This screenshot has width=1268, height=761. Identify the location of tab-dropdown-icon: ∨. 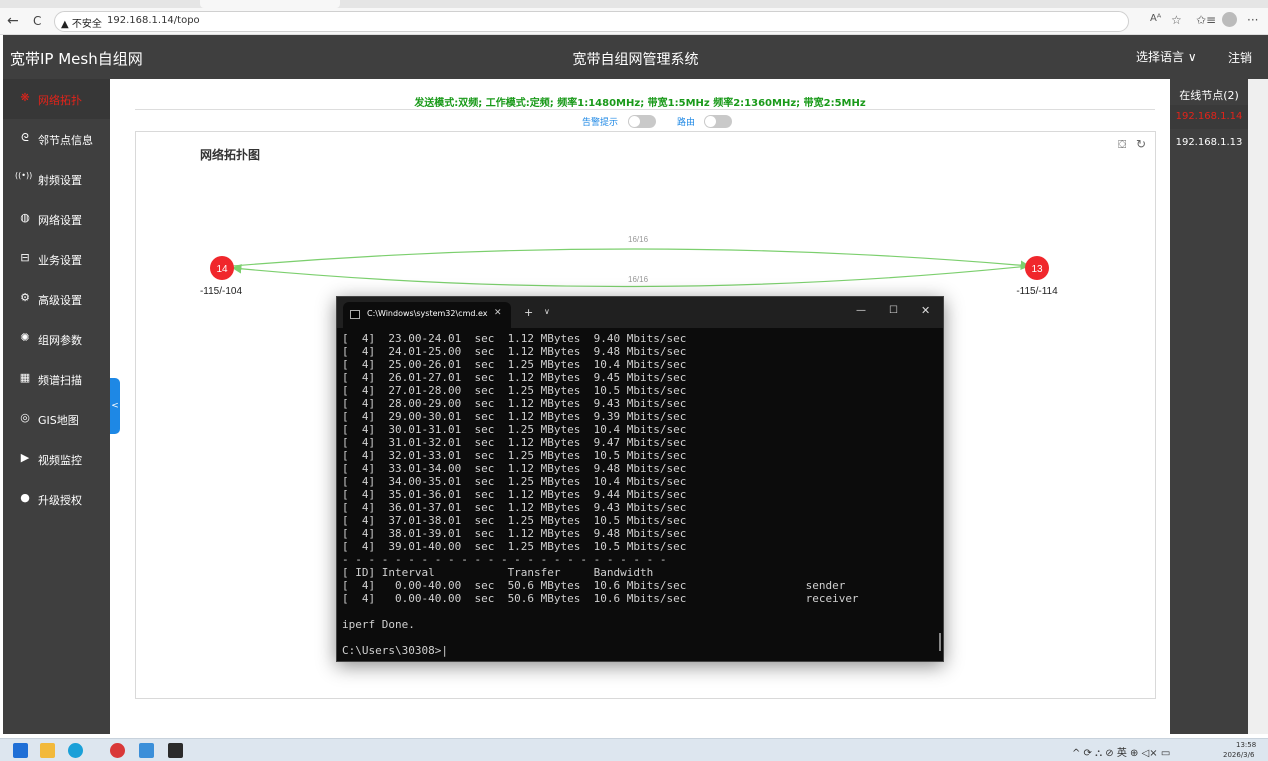
(547, 311).